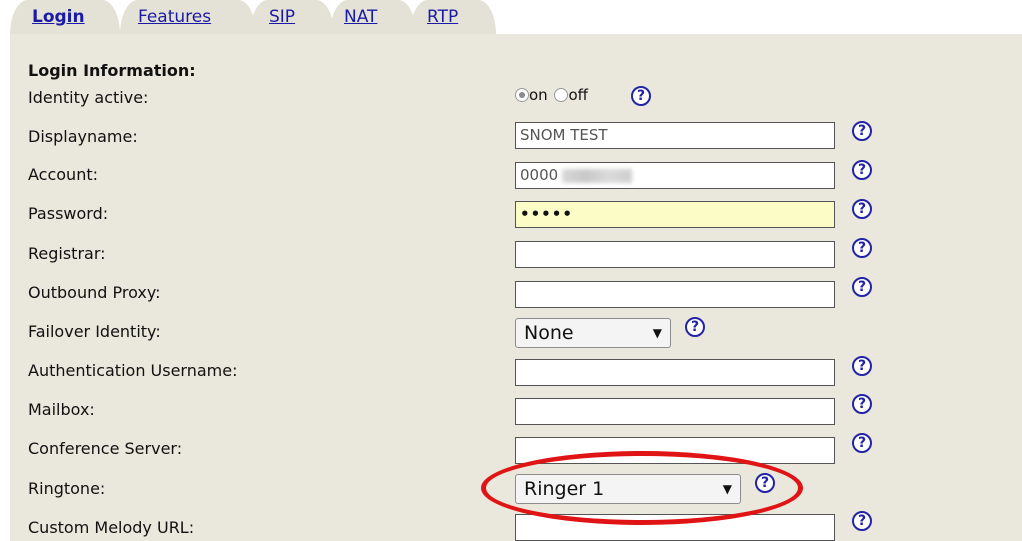  Describe the element at coordinates (862, 209) in the screenshot. I see `help-password-icon: ?` at that location.